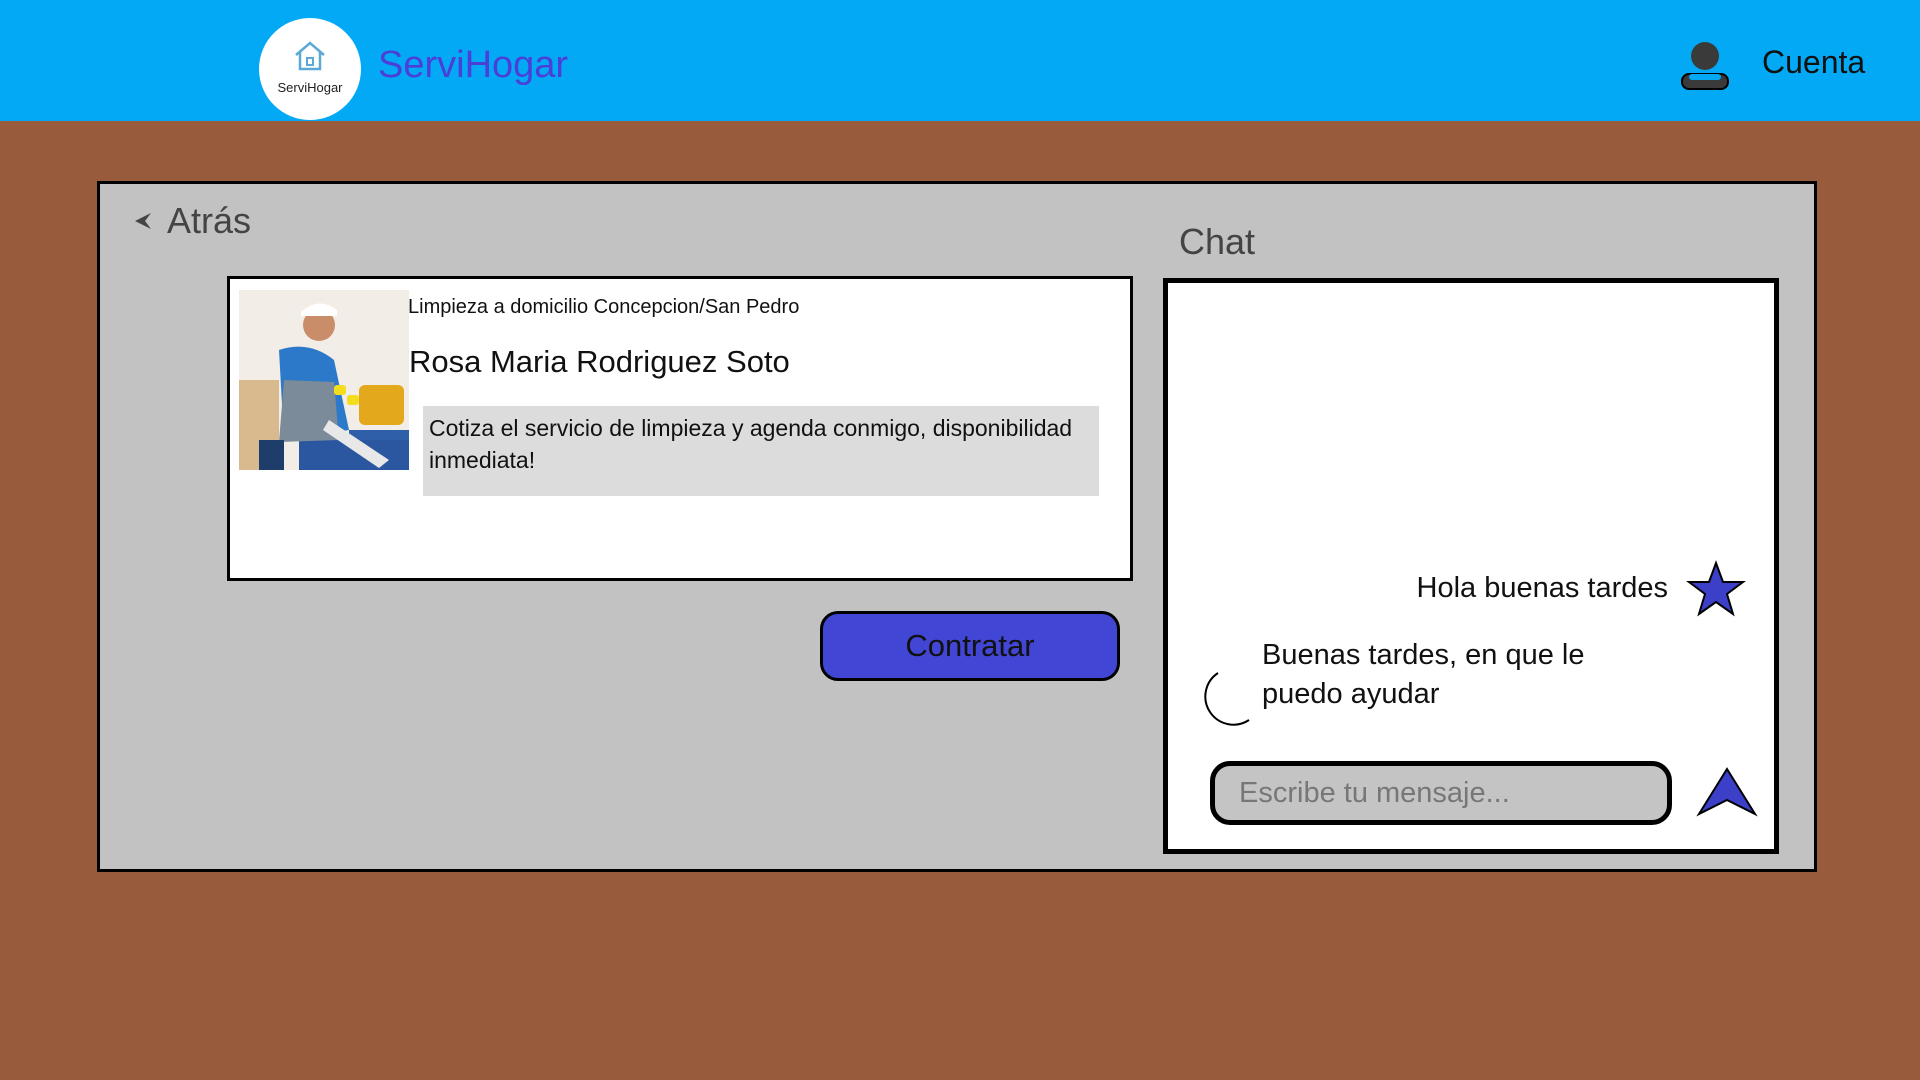 The image size is (1920, 1080). What do you see at coordinates (960, 60) in the screenshot?
I see `top-header: ServiHogar ServiHogar Cuenta` at bounding box center [960, 60].